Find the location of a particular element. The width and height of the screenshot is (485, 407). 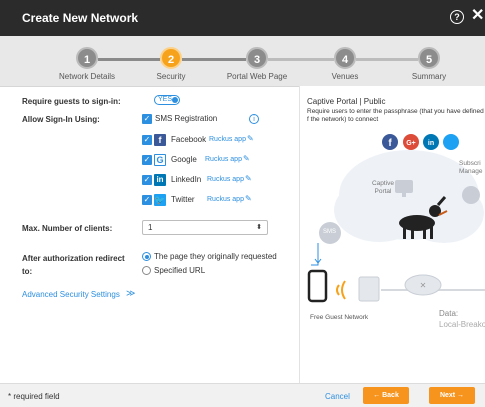

cancel-button: Cancel is located at coordinates (337, 396).